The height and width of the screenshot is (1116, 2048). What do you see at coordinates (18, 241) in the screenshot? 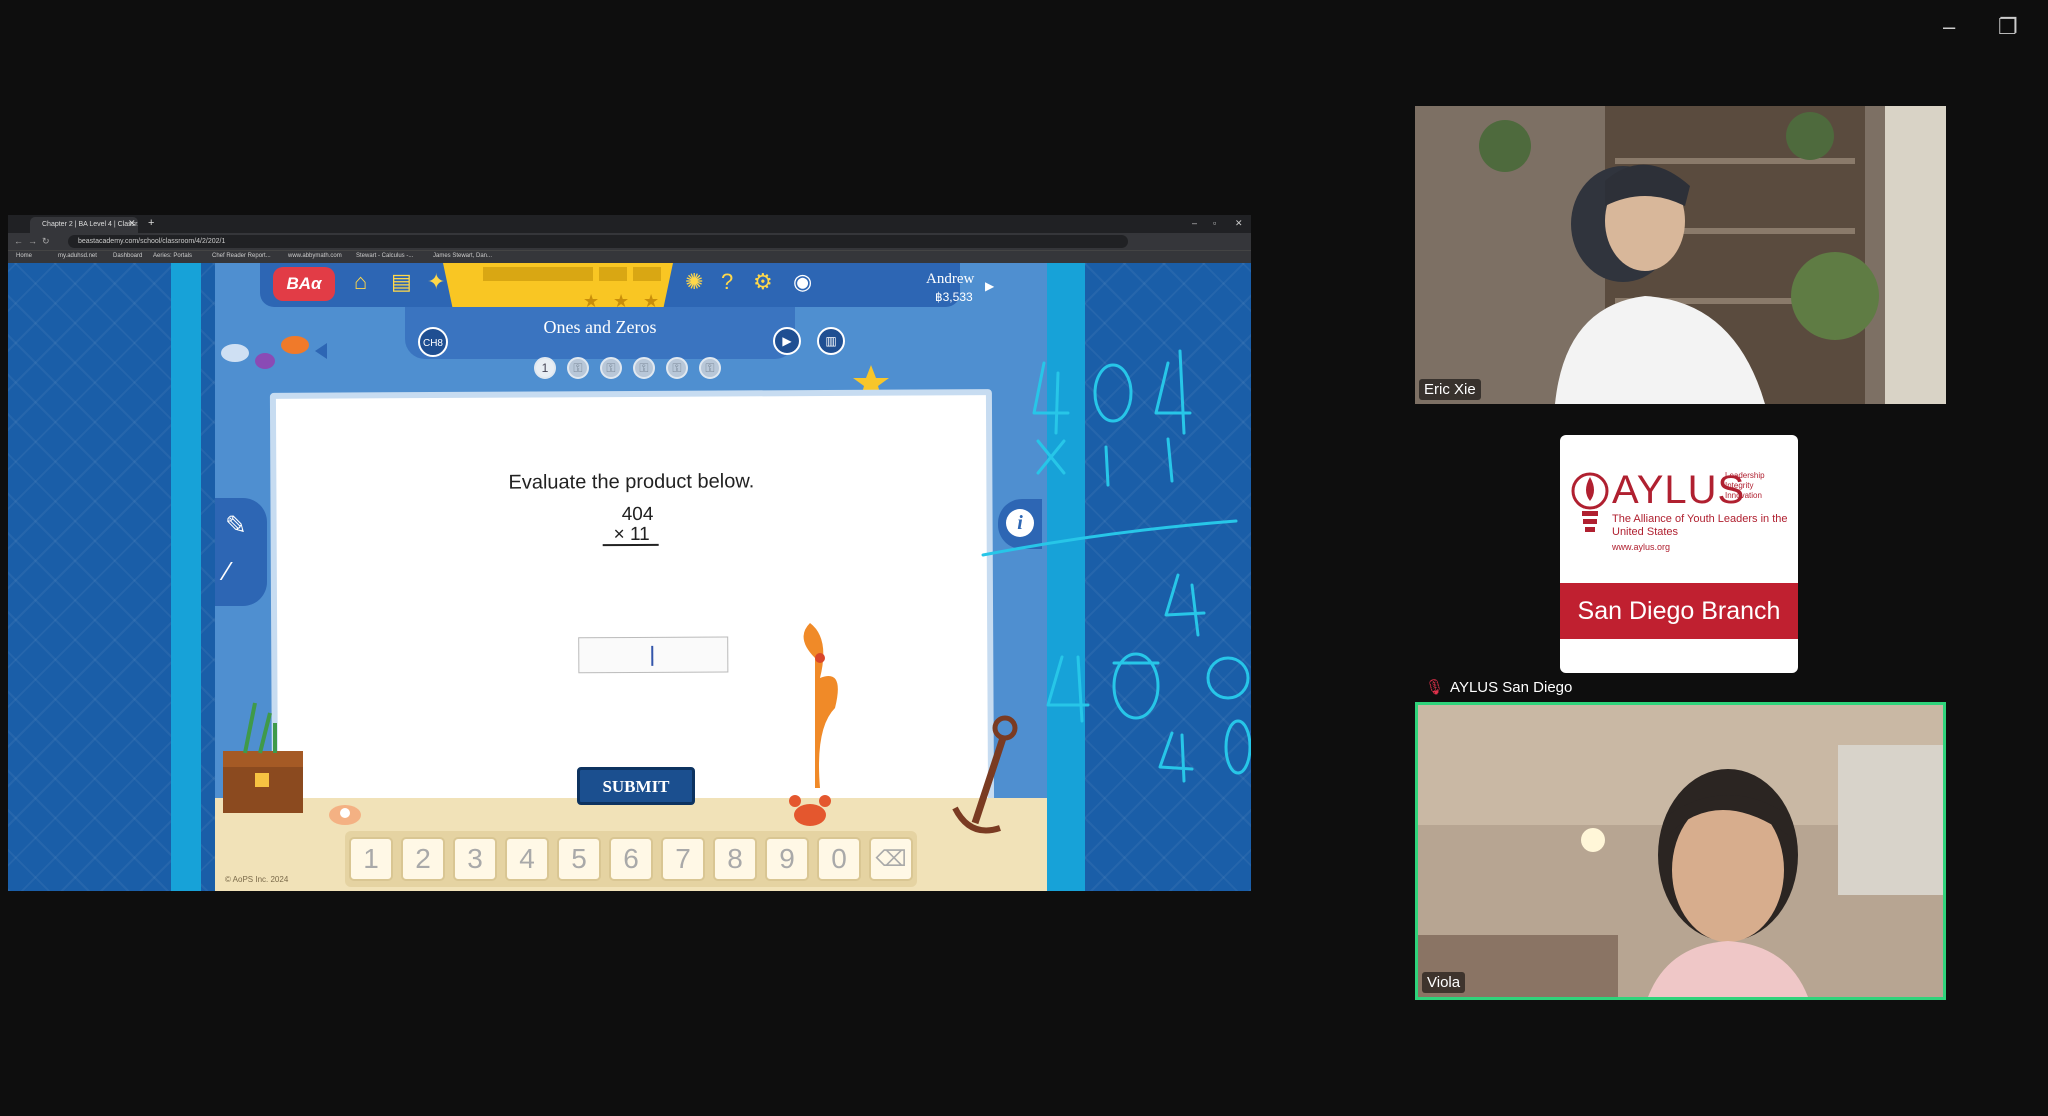
I see `back-icon: ←` at bounding box center [18, 241].